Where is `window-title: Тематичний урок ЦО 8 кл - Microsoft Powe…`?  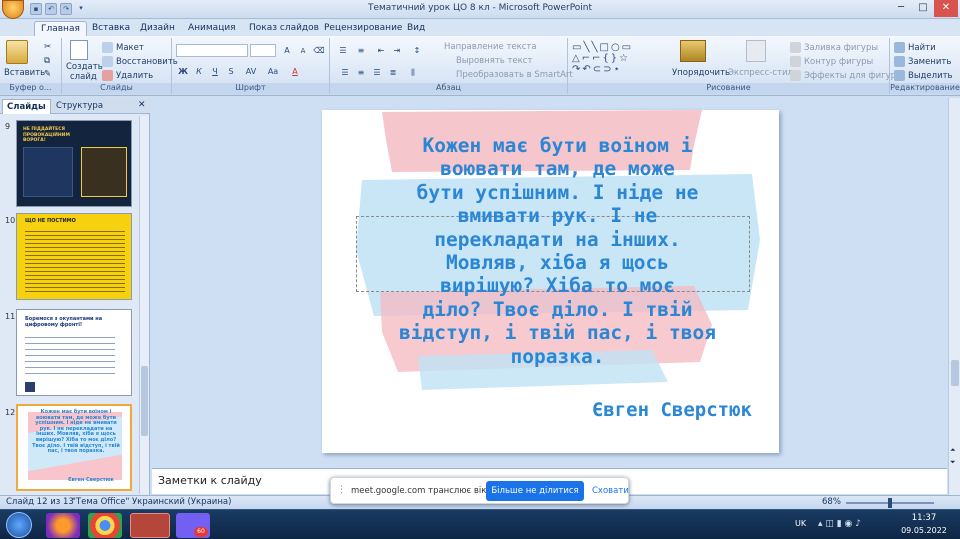
window-title: Тематичний урок ЦО 8 кл - Microsoft Powe… is located at coordinates (480, 8).